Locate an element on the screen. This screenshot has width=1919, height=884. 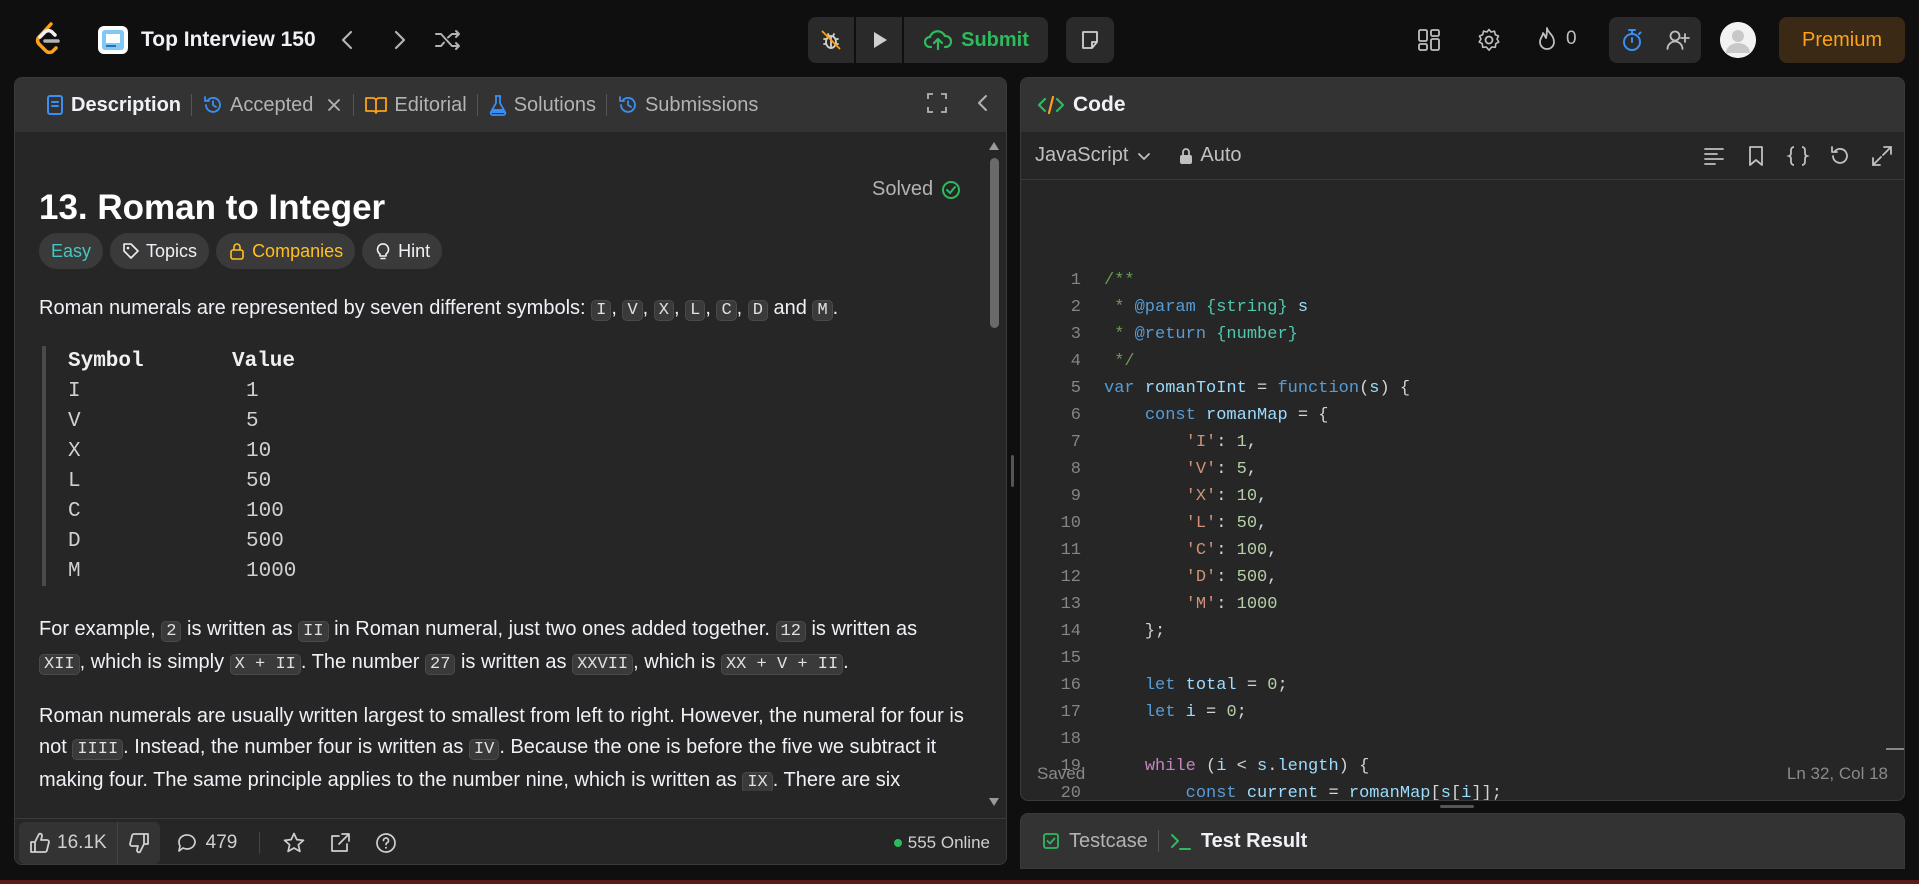
vertical-resize-handle is located at coordinates (1457, 806).